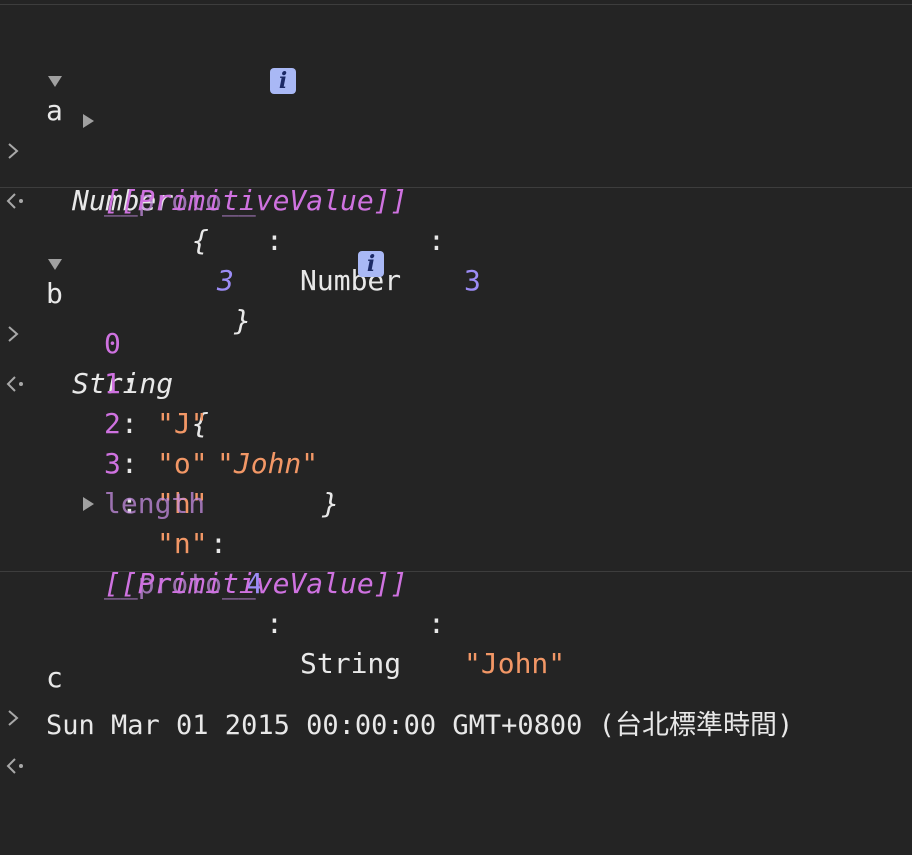  Describe the element at coordinates (16, 720) in the screenshot. I see `return-arrow-icon` at that location.